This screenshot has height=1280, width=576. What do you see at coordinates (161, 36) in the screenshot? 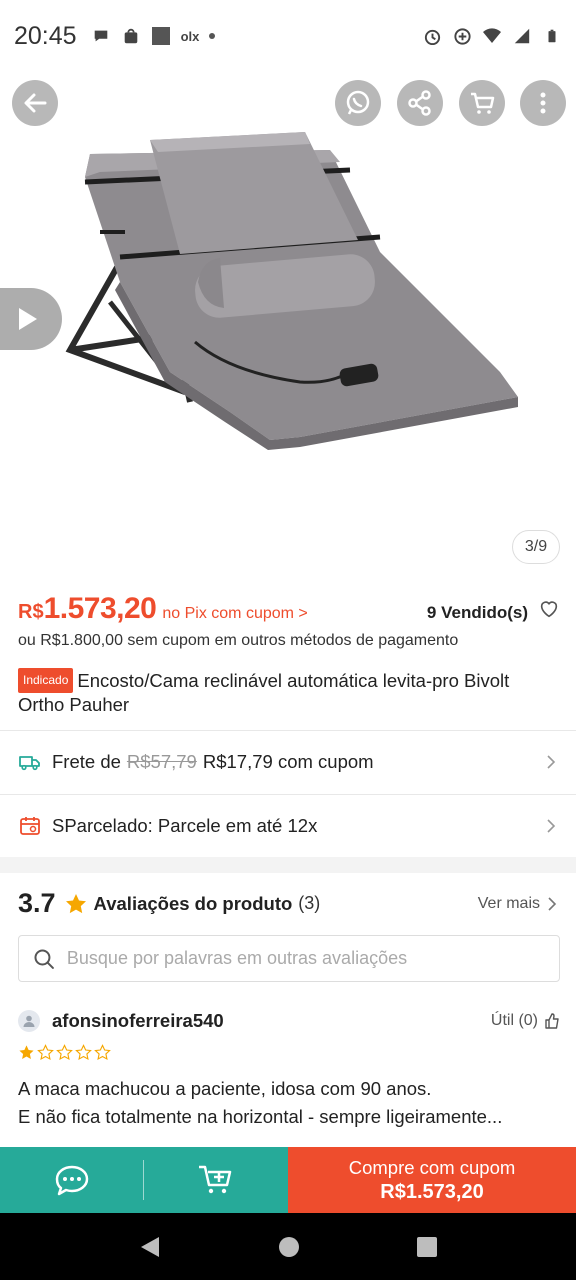
I see `square-app-icon` at bounding box center [161, 36].